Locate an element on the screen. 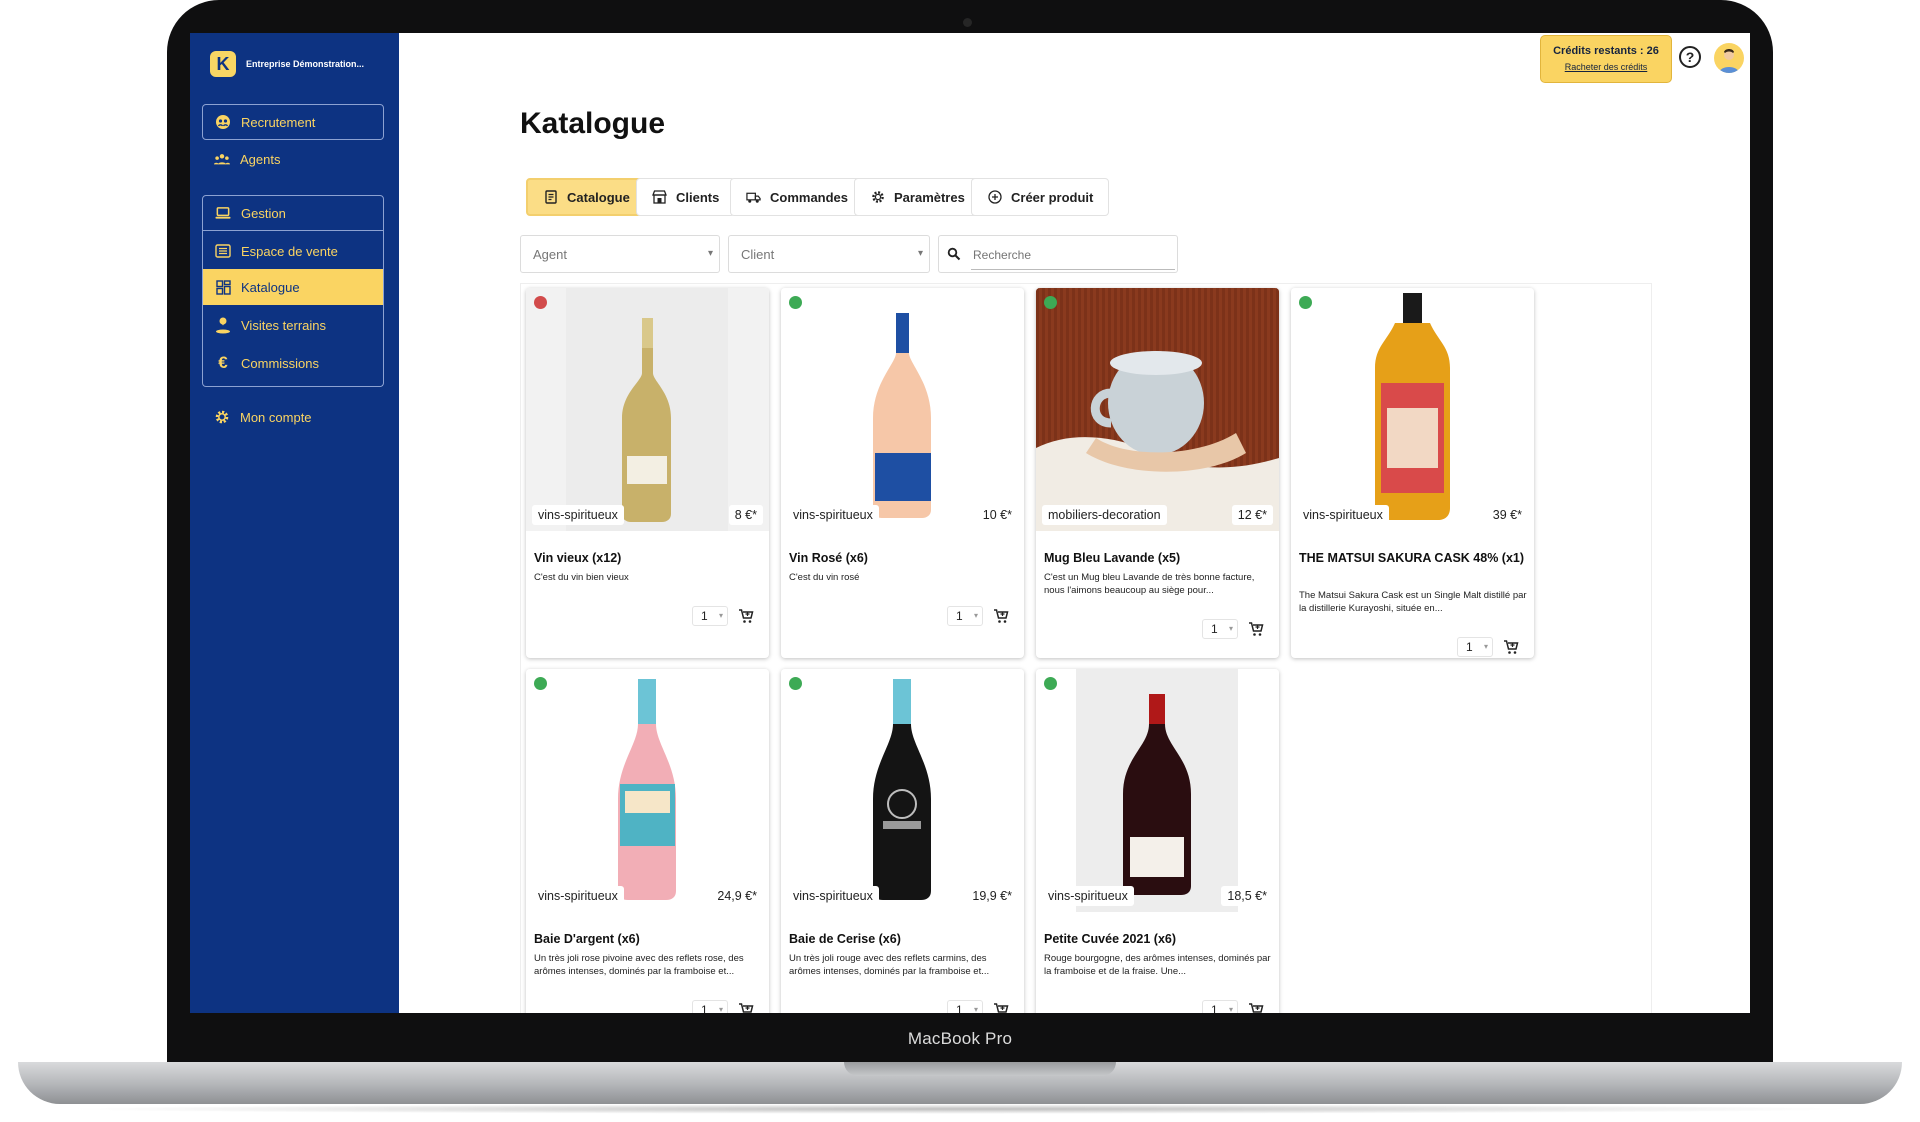 The image size is (1920, 1122). laptop-shadow is located at coordinates (960, 1109).